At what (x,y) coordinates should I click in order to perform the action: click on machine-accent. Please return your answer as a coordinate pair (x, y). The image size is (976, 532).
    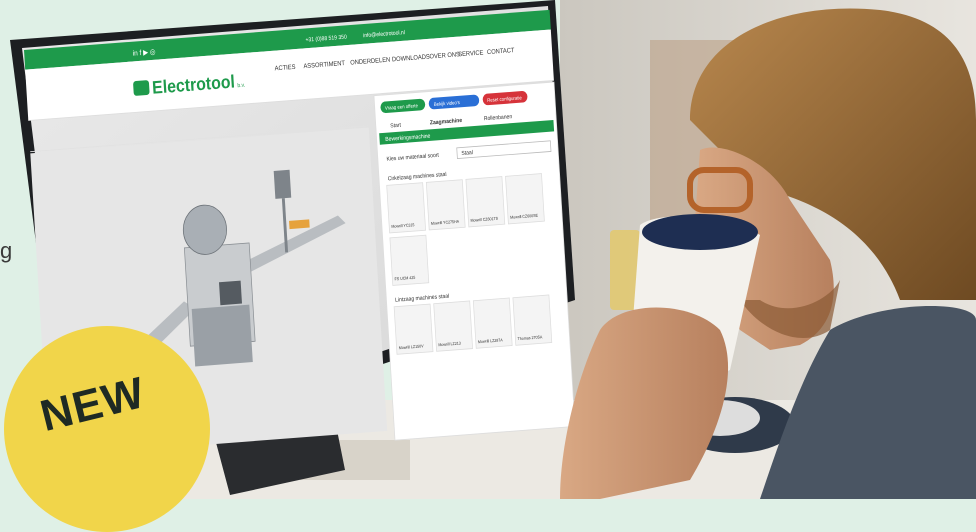
    Looking at the image, I should click on (299, 224).